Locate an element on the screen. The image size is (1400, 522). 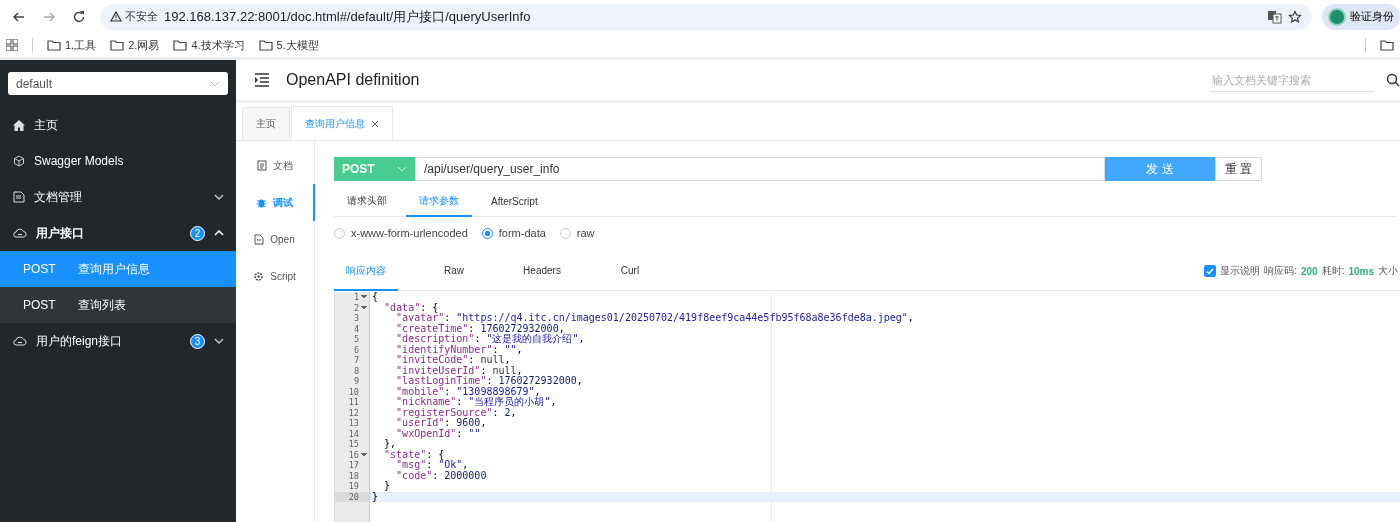
line-number: 17 is located at coordinates (354, 465).